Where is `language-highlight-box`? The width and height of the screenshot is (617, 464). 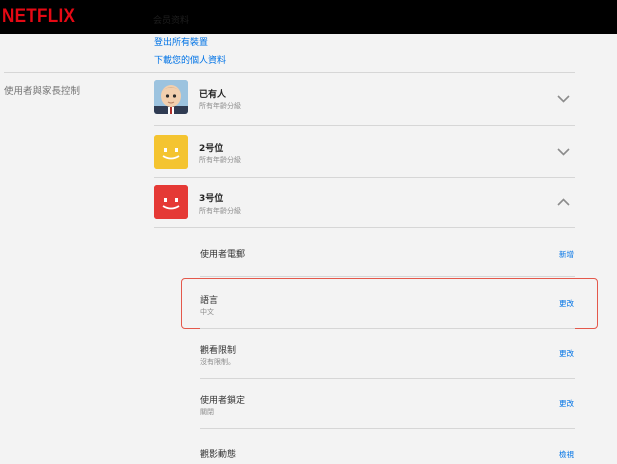 language-highlight-box is located at coordinates (389, 303).